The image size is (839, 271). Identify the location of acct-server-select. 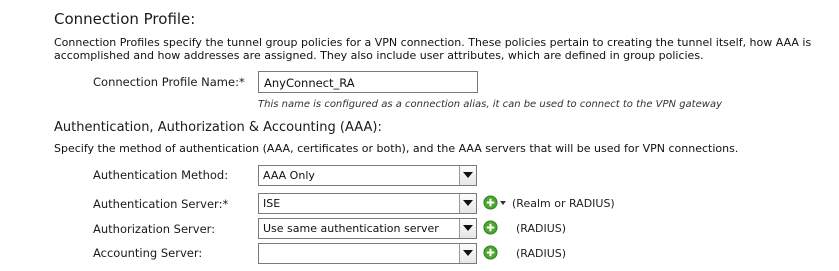
(367, 253).